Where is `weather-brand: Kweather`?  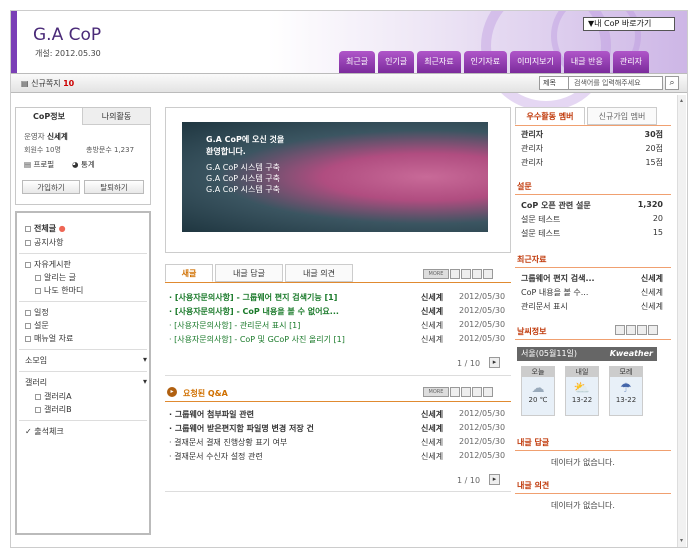 weather-brand: Kweather is located at coordinates (631, 353).